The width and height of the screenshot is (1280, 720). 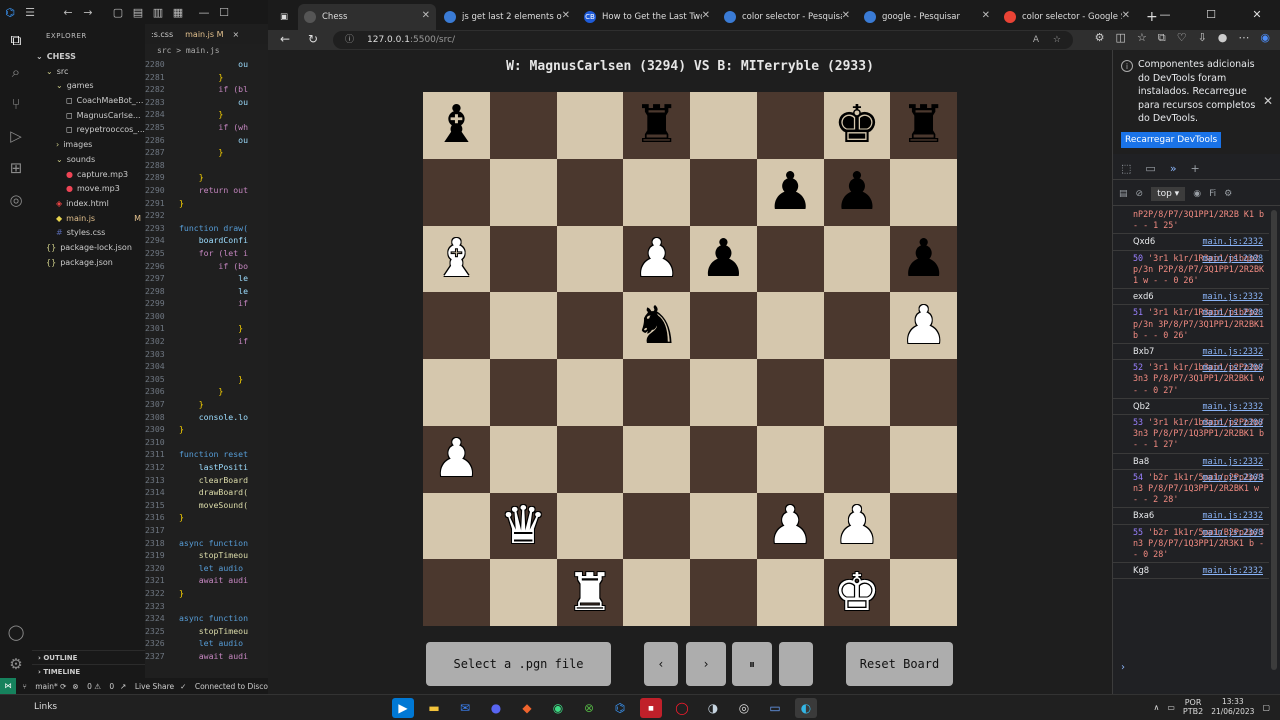 What do you see at coordinates (178, 12) in the screenshot?
I see `customize-layout-icon: ▦` at bounding box center [178, 12].